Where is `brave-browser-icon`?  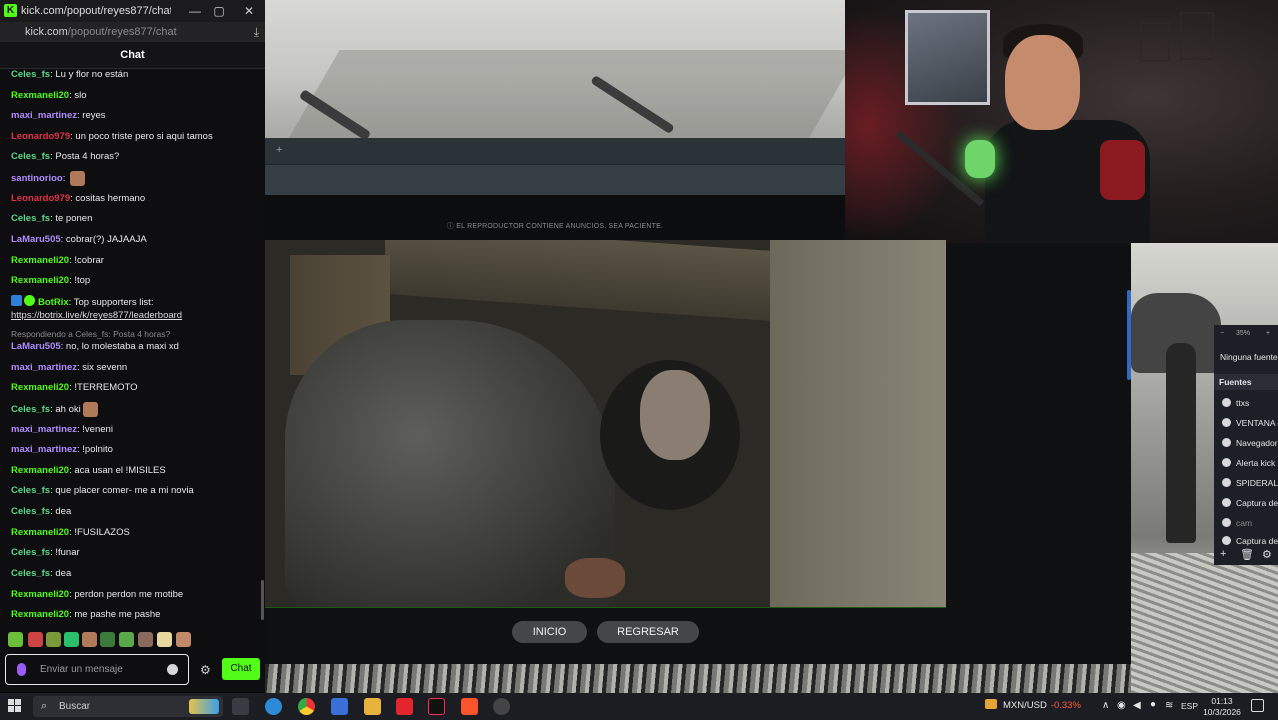
brave-browser-icon is located at coordinates (469, 706).